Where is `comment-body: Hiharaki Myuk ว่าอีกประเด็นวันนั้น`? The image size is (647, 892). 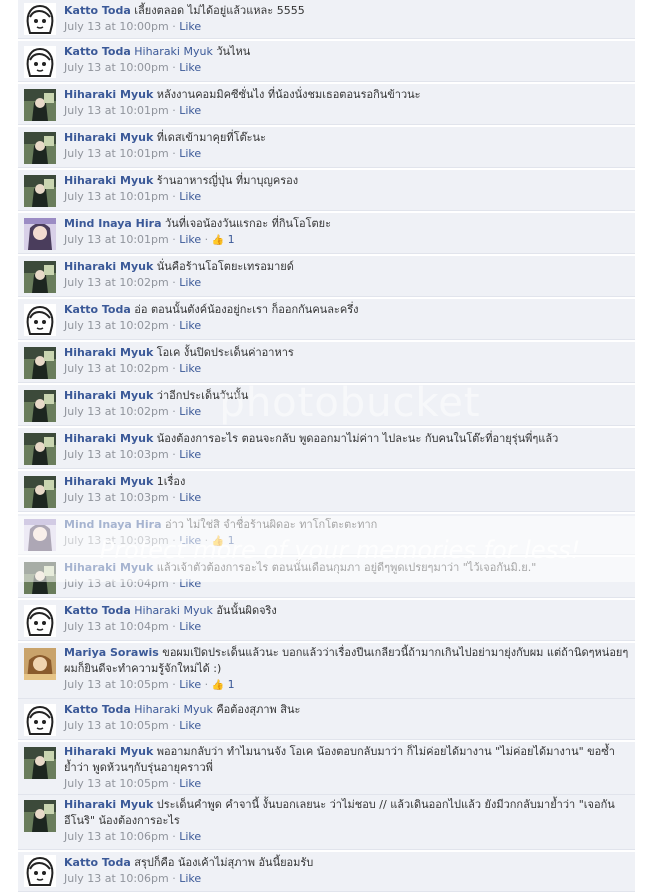 comment-body: Hiharaki Myuk ว่าอีกประเด็นวันนั้น is located at coordinates (346, 395).